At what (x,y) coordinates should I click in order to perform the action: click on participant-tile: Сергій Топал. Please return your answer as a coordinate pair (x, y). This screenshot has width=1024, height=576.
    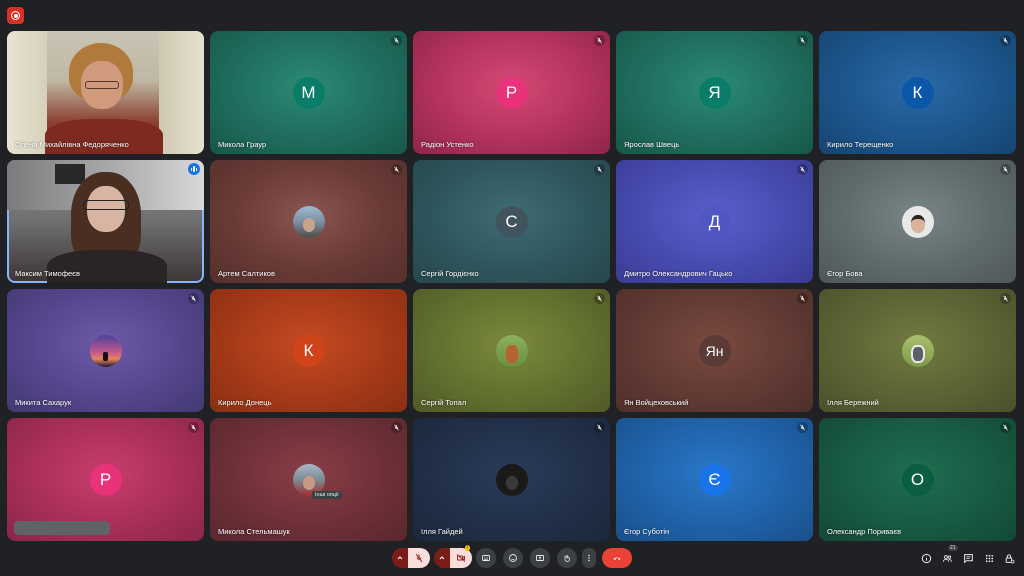
    Looking at the image, I should click on (511, 350).